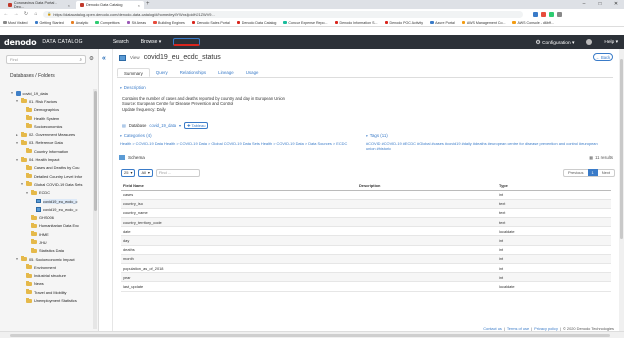 Image resolution: width=624 pixels, height=338 pixels. I want to click on bookmark-item: Building Engines, so click(169, 23).